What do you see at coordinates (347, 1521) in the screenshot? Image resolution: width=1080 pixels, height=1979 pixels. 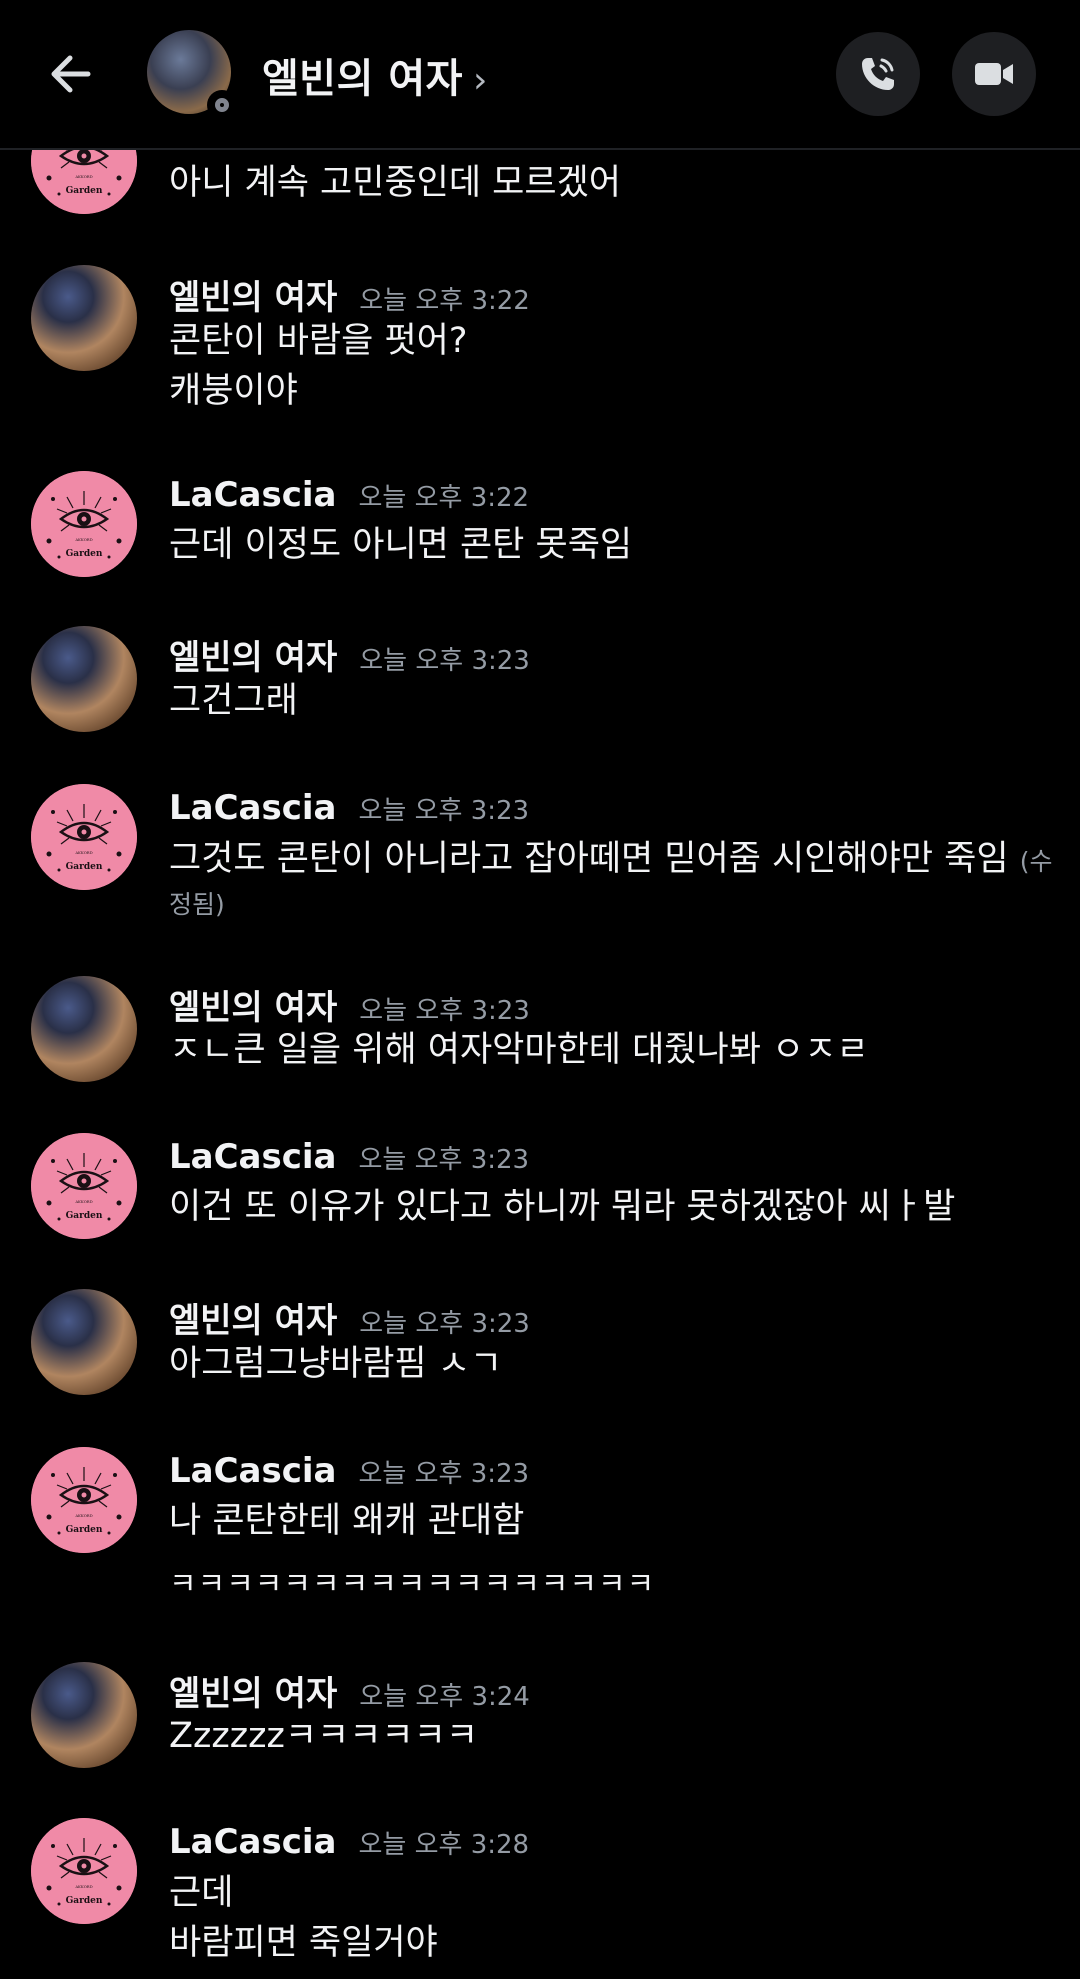 I see `message-text: 나 콘탄한테 왜캐 관대함` at bounding box center [347, 1521].